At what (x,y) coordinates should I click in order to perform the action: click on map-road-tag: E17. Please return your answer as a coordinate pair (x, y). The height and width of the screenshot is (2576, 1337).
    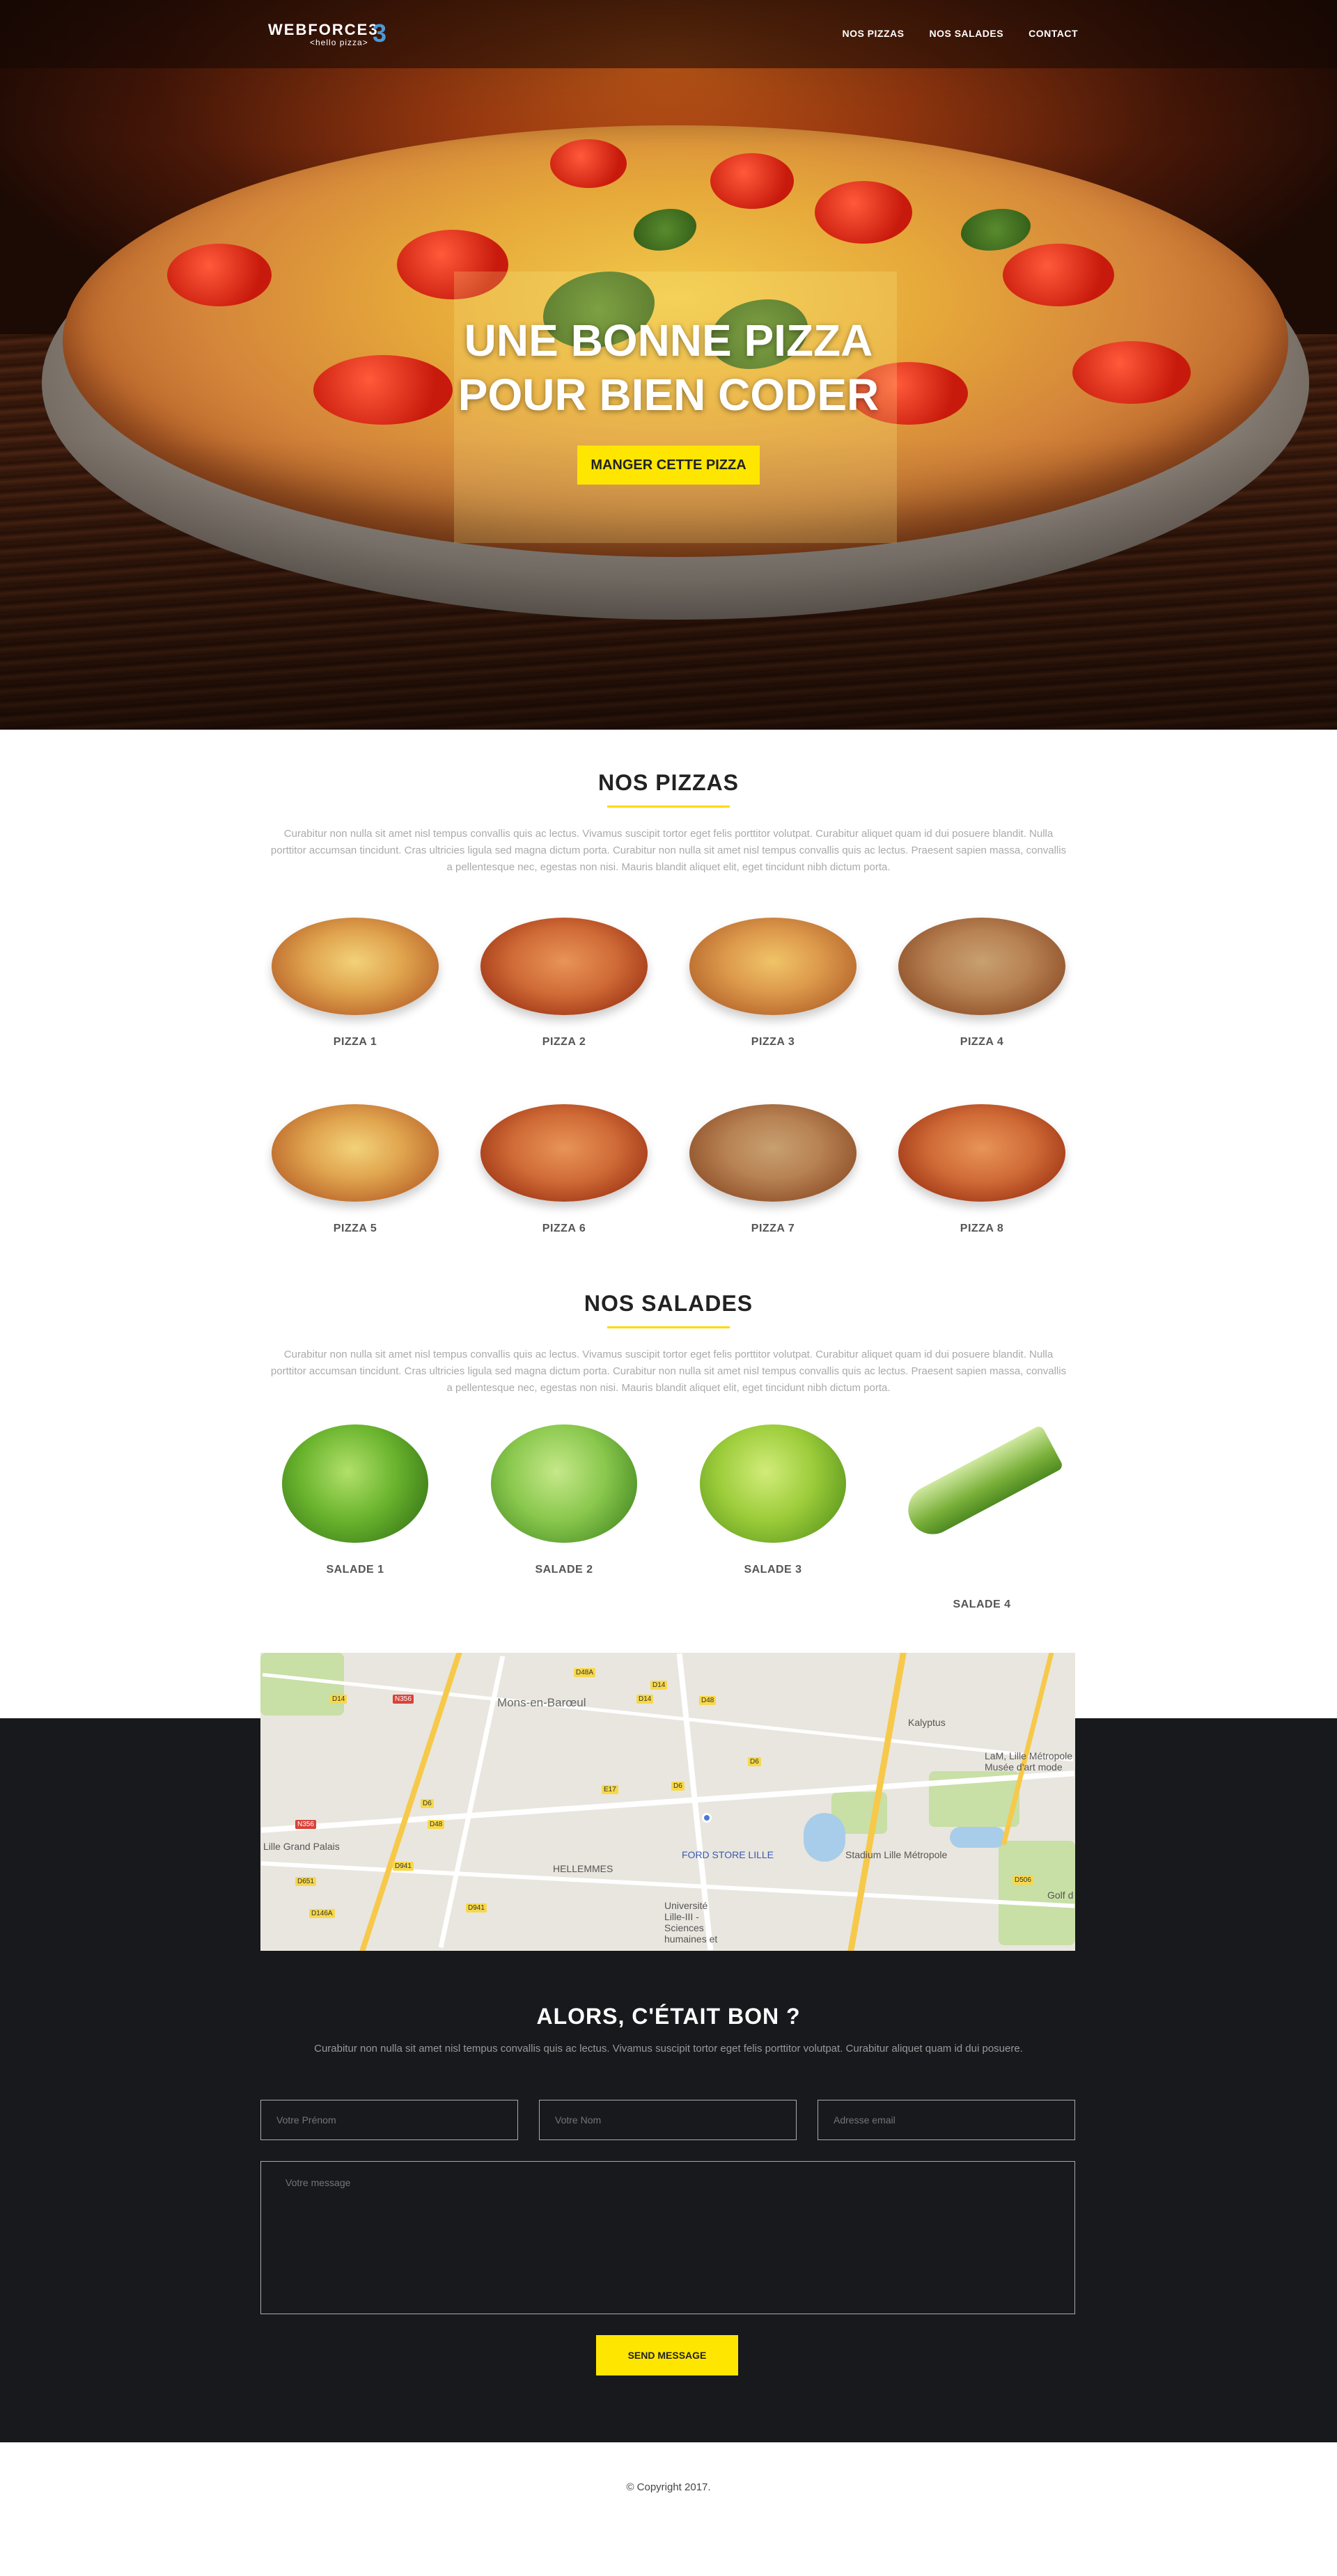
    Looking at the image, I should click on (610, 1789).